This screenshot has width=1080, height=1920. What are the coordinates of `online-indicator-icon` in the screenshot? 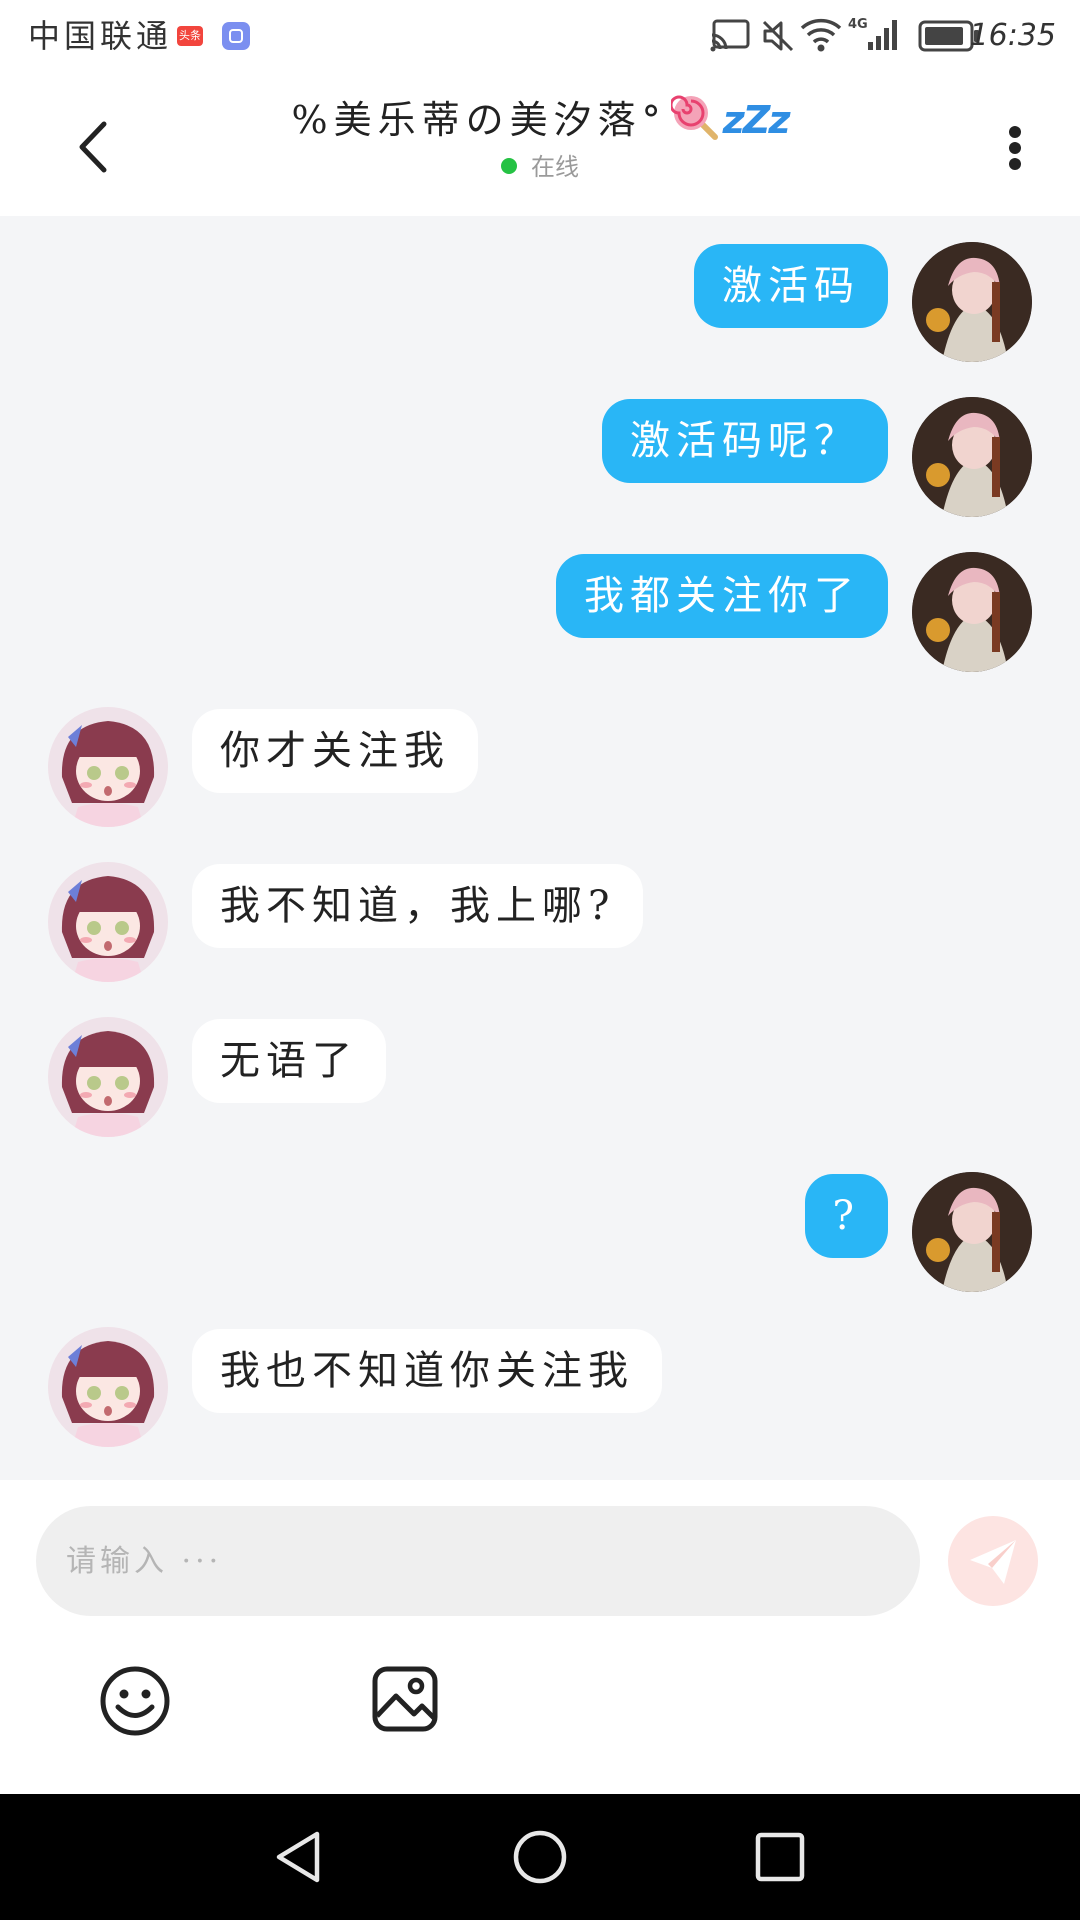 It's located at (509, 166).